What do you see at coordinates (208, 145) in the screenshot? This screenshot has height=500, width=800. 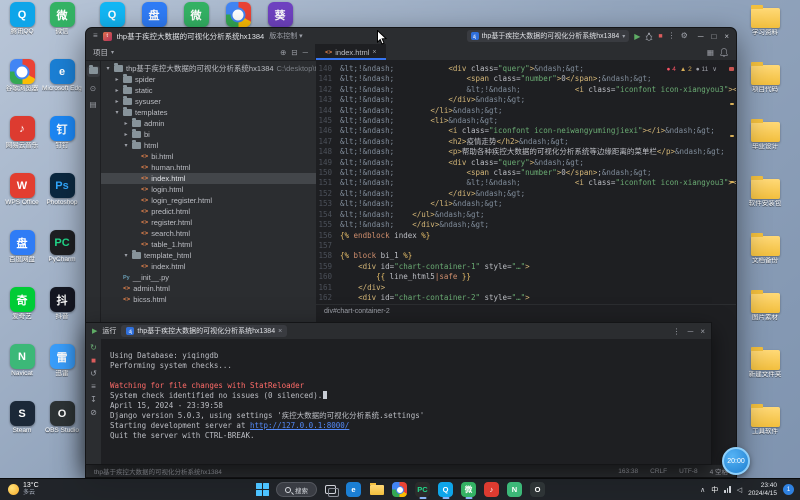 I see `tree-item-html: ▾ html` at bounding box center [208, 145].